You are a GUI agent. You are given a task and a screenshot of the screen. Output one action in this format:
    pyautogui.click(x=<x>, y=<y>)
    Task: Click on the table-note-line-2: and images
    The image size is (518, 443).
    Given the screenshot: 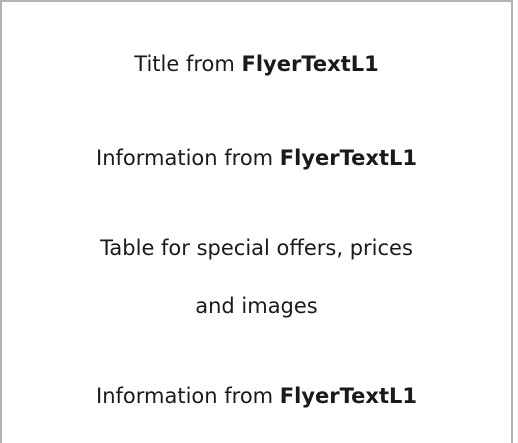 What is the action you would take?
    pyautogui.click(x=256, y=306)
    